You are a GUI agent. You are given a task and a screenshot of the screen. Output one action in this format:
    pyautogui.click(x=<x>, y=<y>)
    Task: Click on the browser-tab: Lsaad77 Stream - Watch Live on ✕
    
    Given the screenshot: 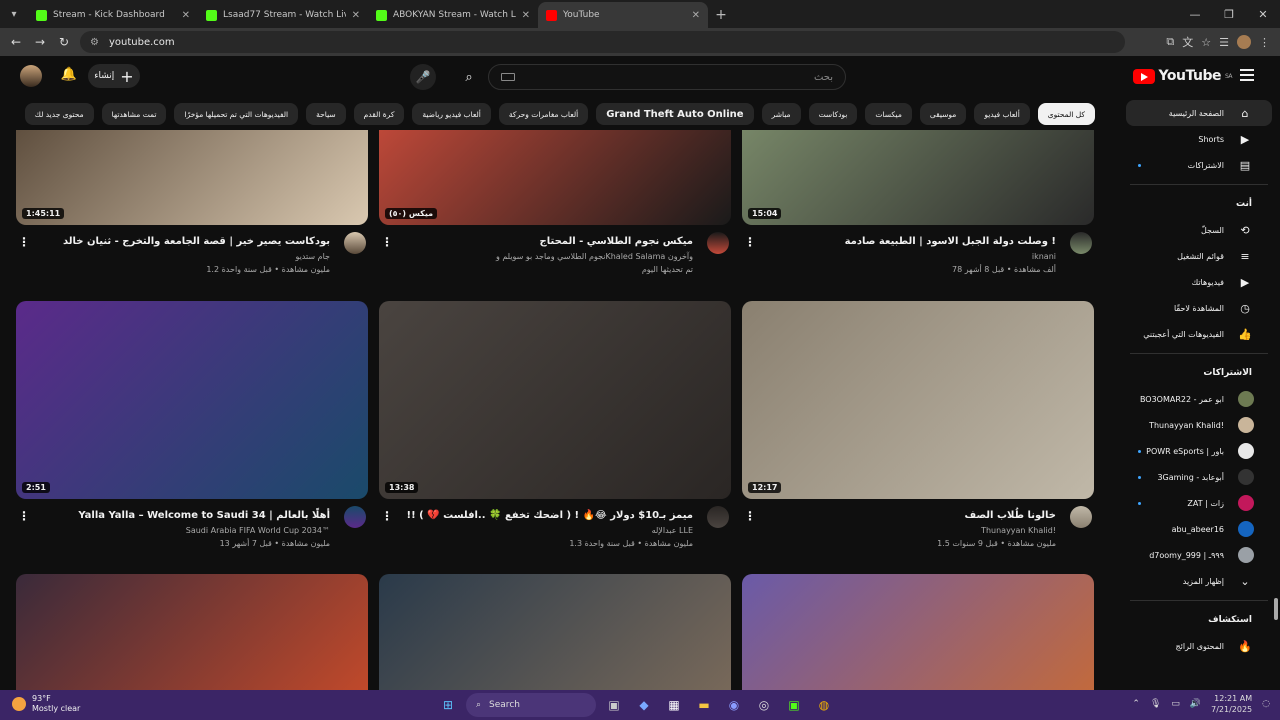 What is the action you would take?
    pyautogui.click(x=283, y=15)
    